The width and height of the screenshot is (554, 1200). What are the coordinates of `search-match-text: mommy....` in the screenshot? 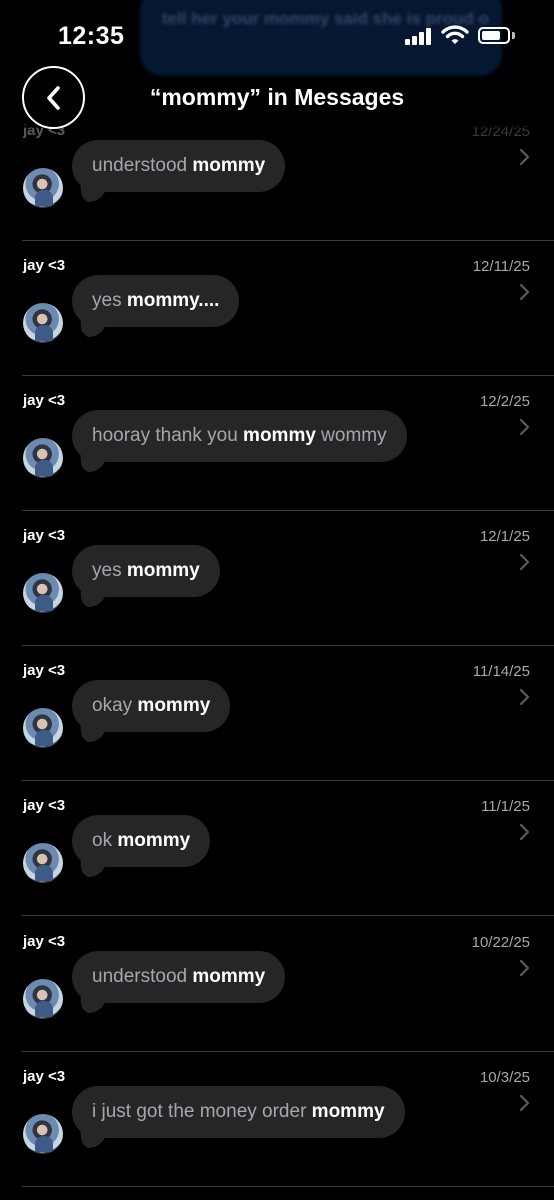 It's located at (173, 300).